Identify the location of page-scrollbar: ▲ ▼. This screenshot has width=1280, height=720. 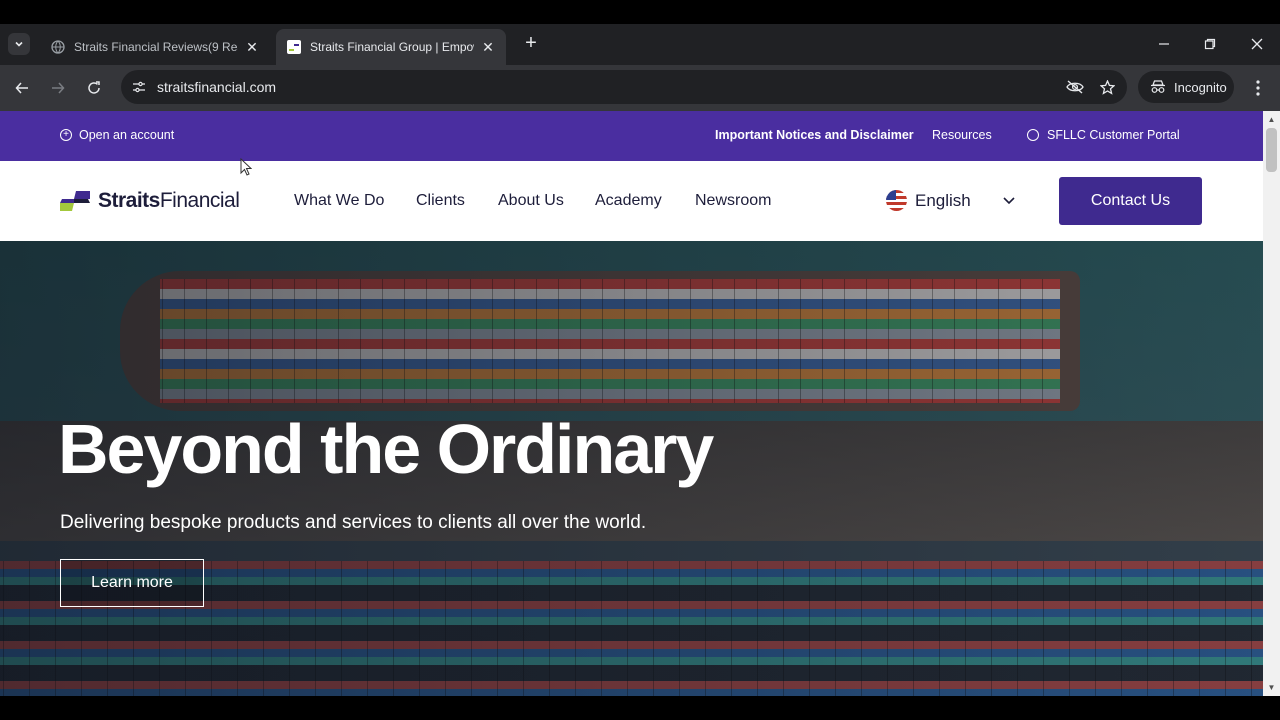
(1271, 403).